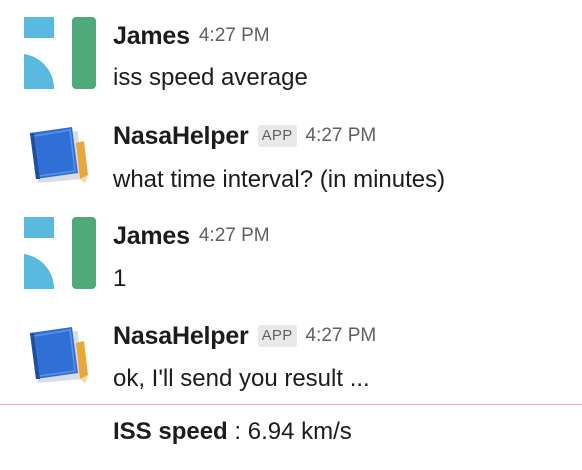  I want to click on message-text: iss speed average, so click(210, 77).